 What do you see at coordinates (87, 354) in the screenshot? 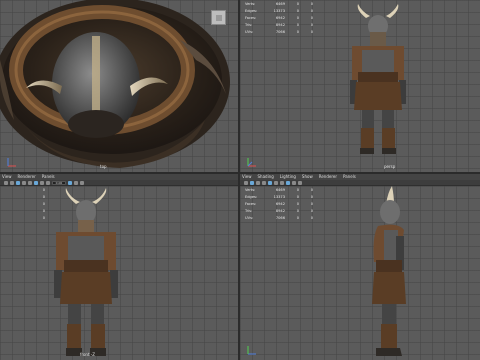
I see `camera-label-front: front -Z` at bounding box center [87, 354].